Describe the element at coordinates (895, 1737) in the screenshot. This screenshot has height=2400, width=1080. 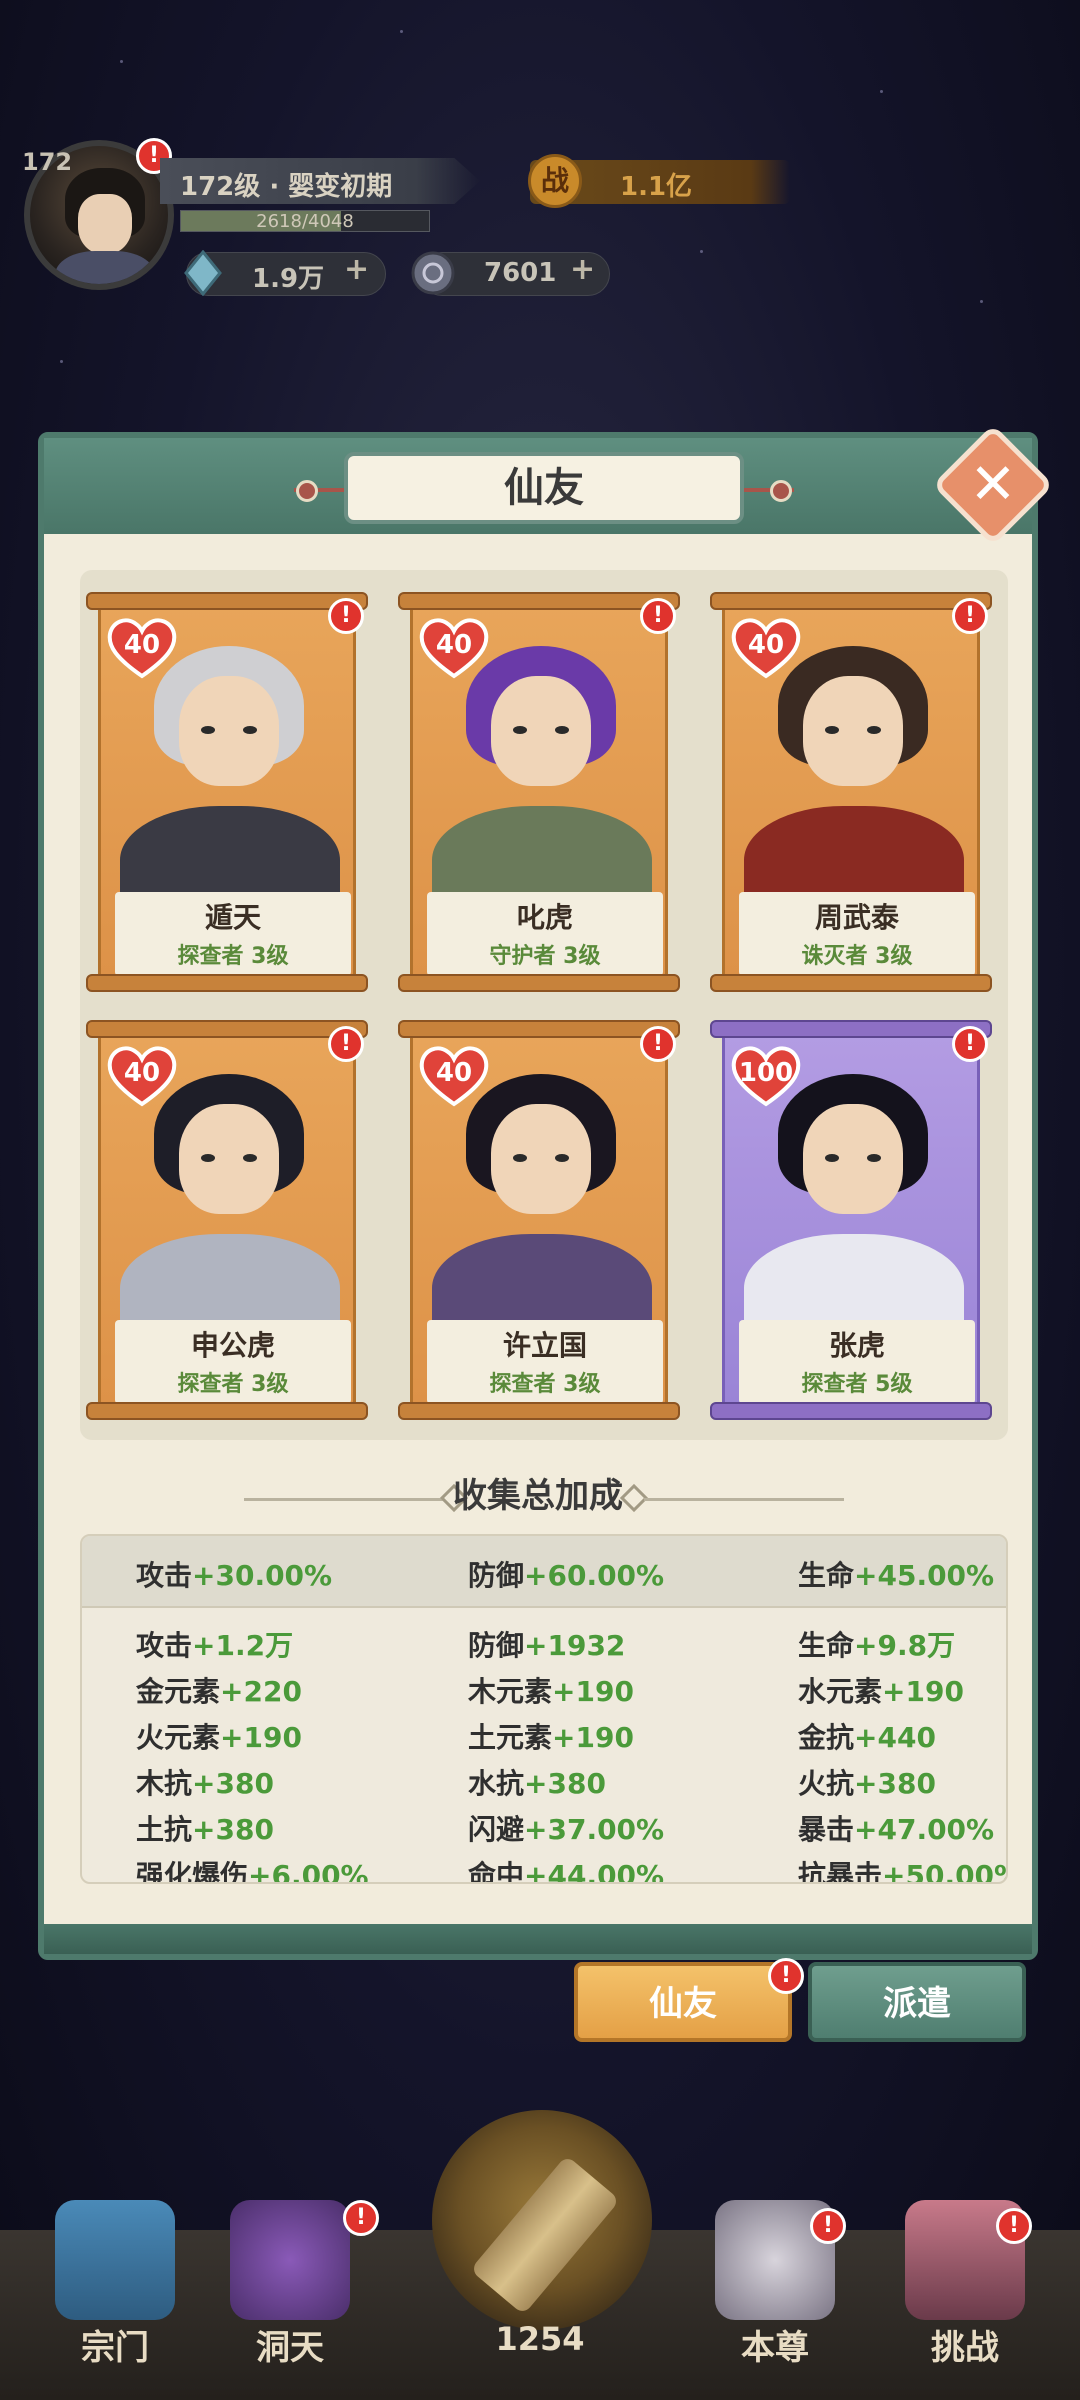
I see `stat-value: +440` at that location.